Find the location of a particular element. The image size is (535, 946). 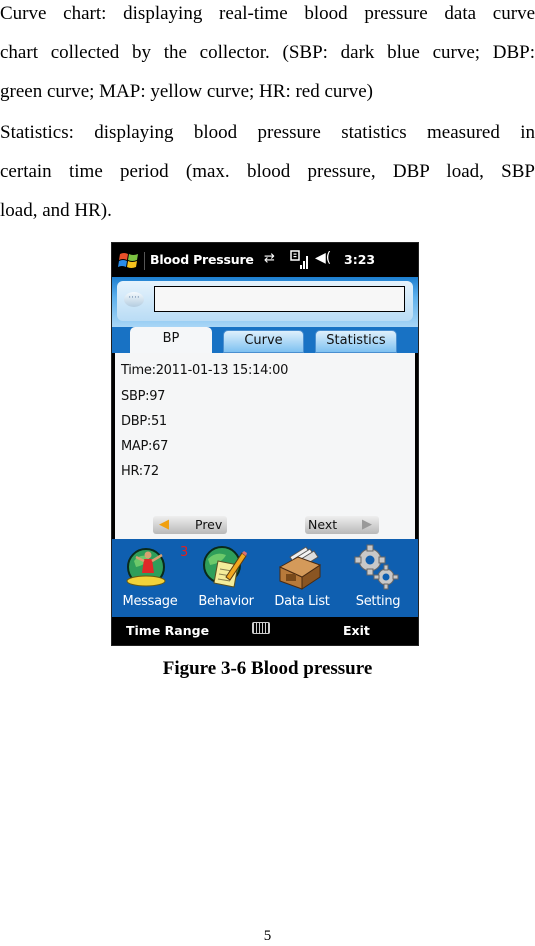

reading-sbp: SBP:97 is located at coordinates (143, 396).